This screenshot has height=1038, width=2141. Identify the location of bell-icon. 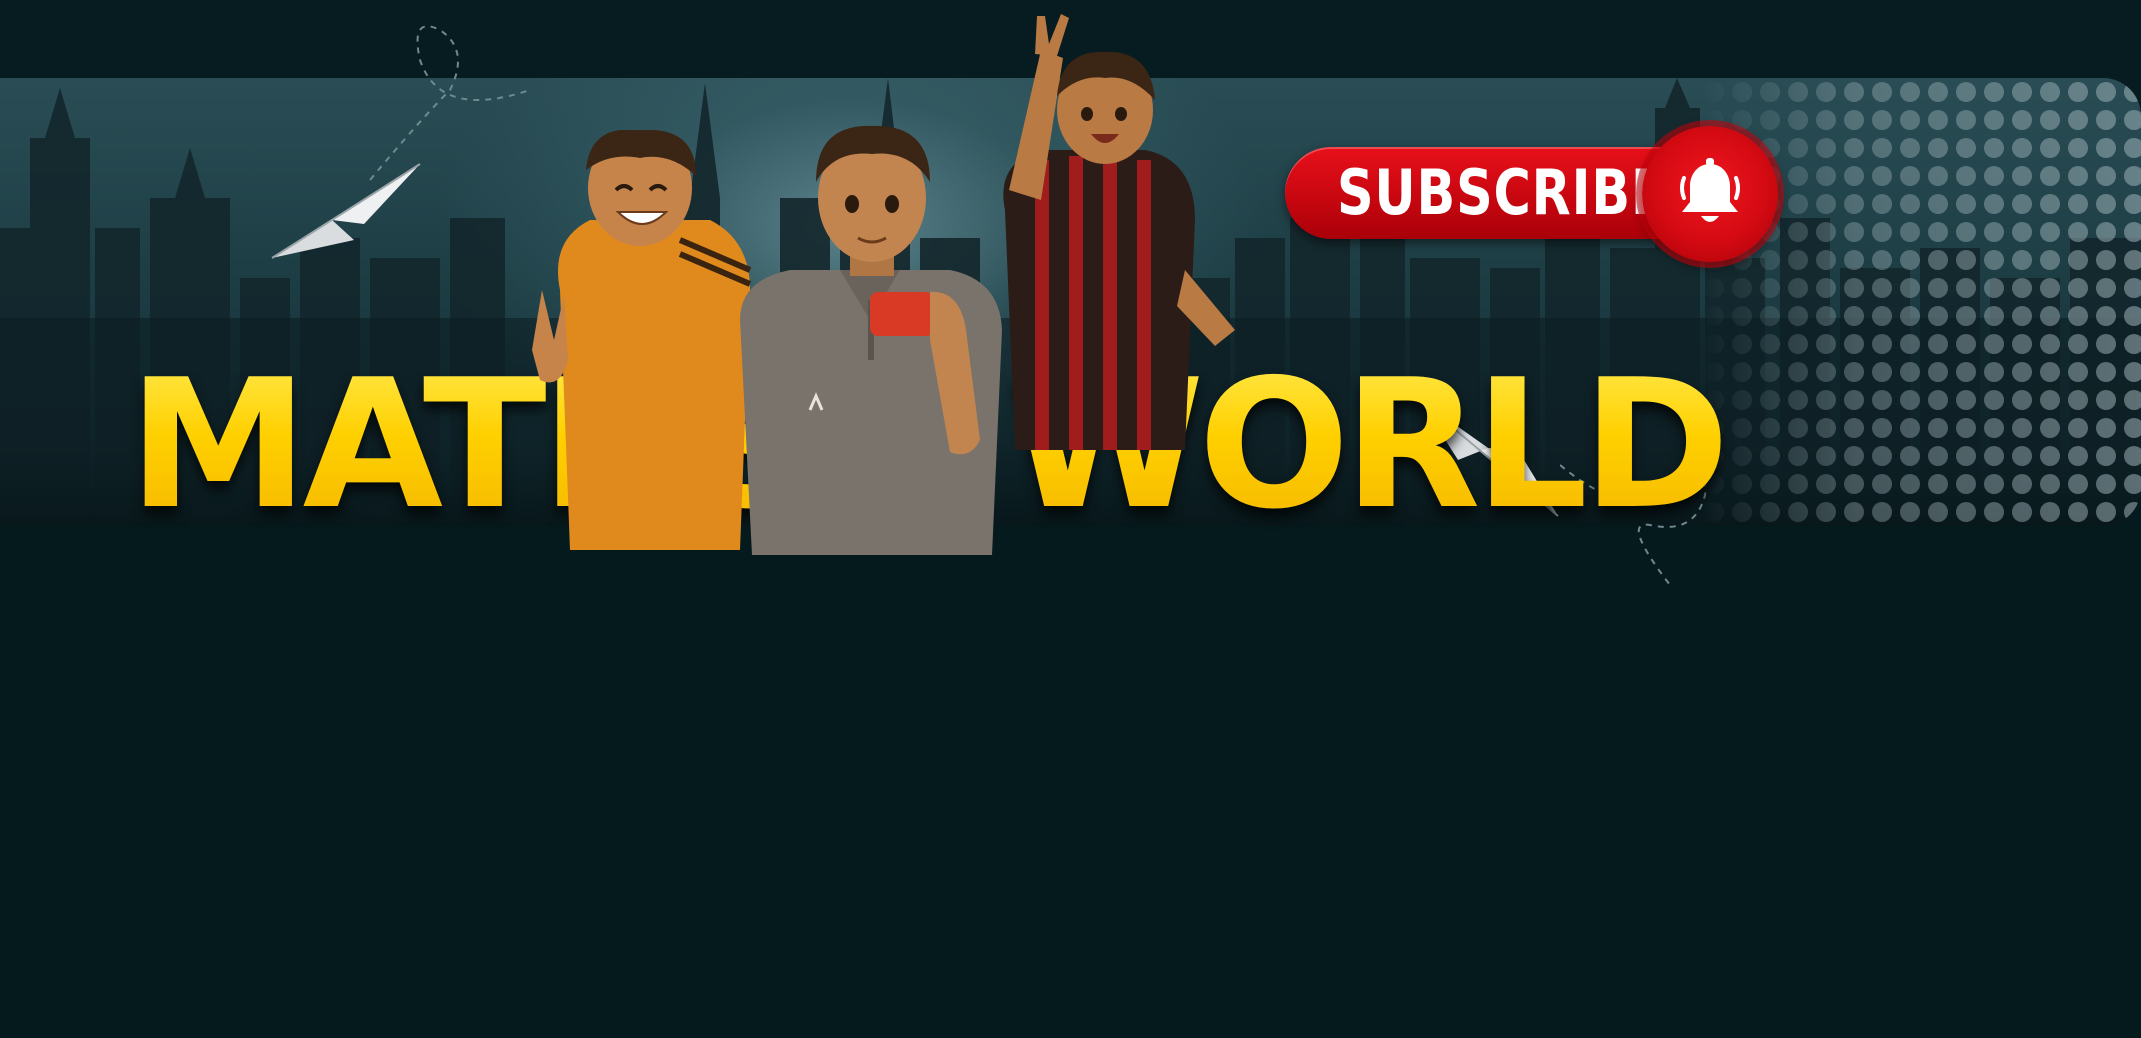
(1710, 190).